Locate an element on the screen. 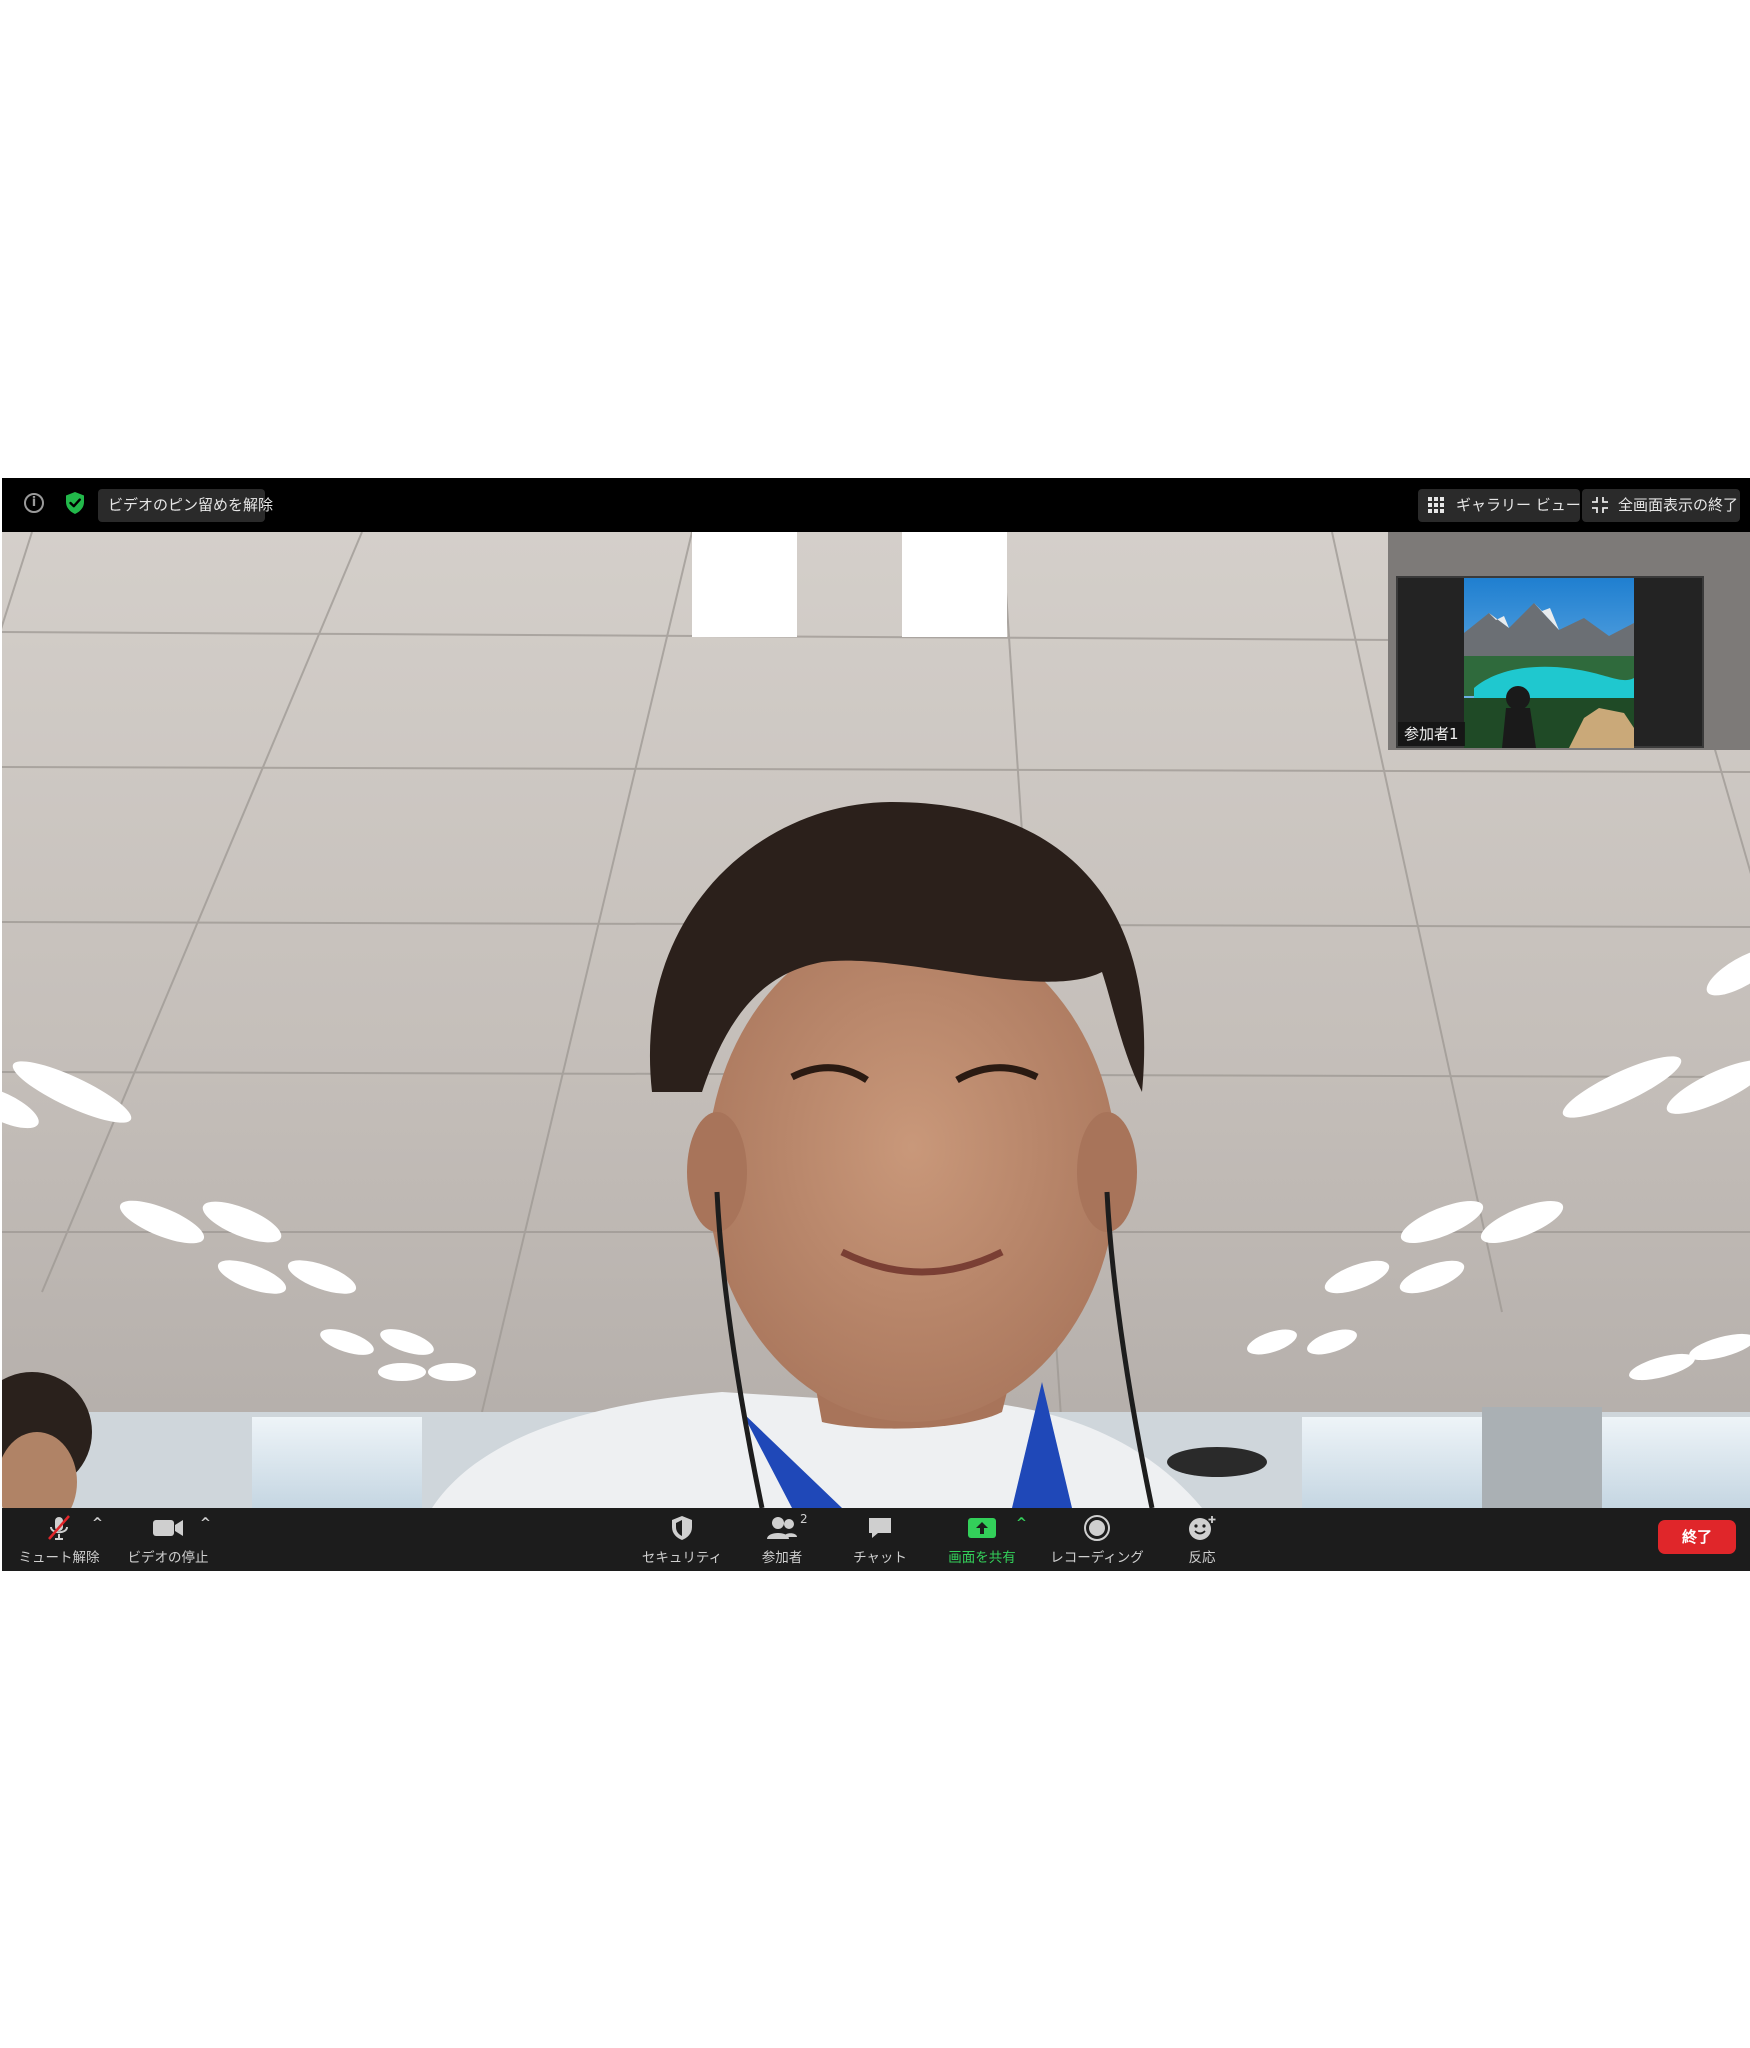  security-button: セキュリティ is located at coordinates (682, 1539).